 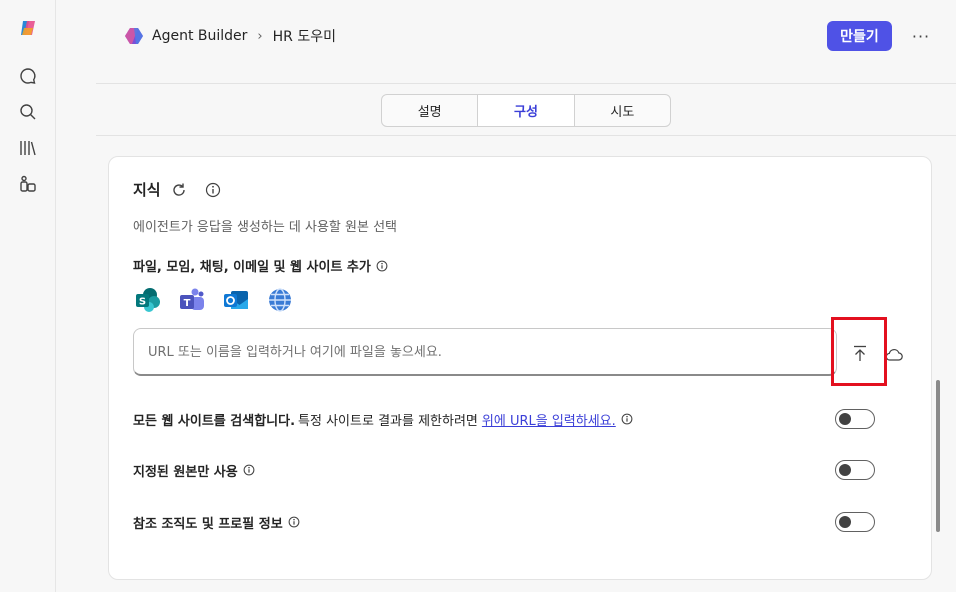 I want to click on setting-row-specified-only: 지정된 원본만 사용, so click(x=518, y=470).